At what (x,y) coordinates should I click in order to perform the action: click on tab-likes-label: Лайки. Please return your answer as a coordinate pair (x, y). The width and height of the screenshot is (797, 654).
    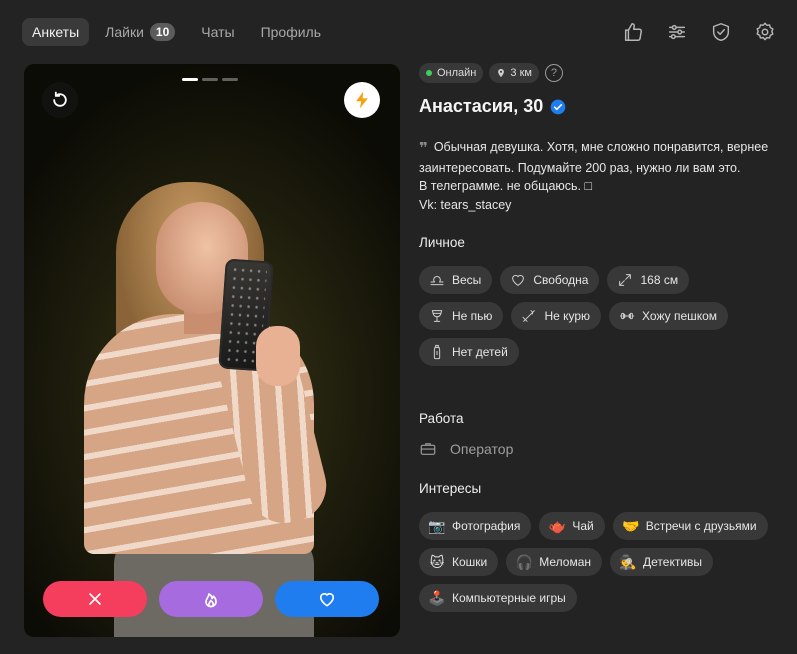
    Looking at the image, I should click on (124, 32).